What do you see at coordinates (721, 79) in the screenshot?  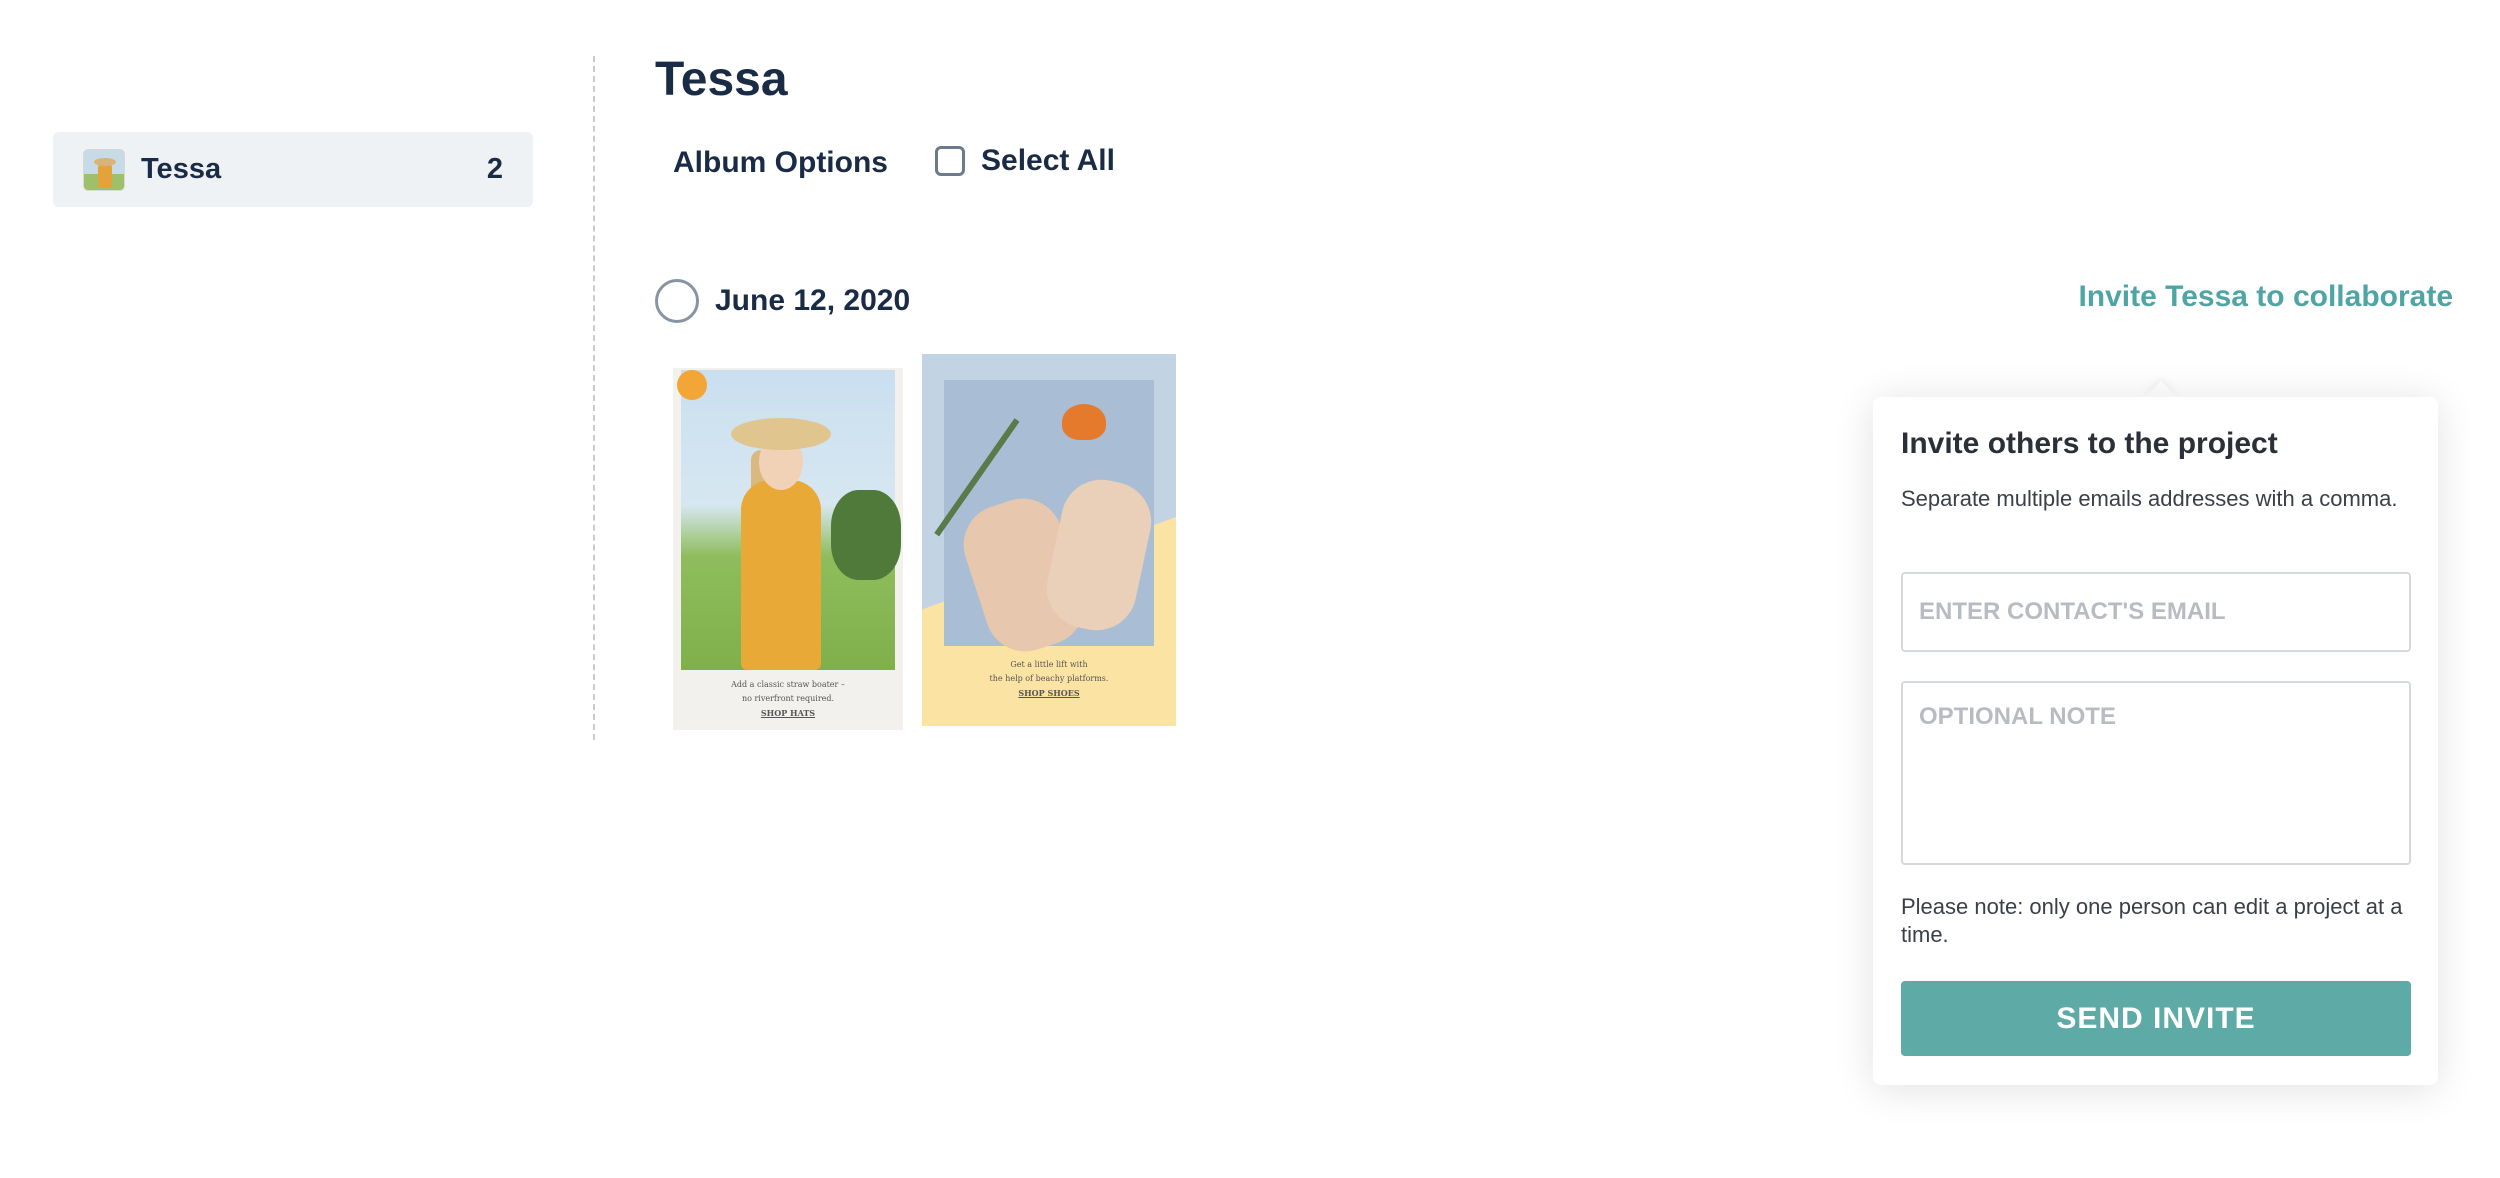 I see `page-title: Tessa` at bounding box center [721, 79].